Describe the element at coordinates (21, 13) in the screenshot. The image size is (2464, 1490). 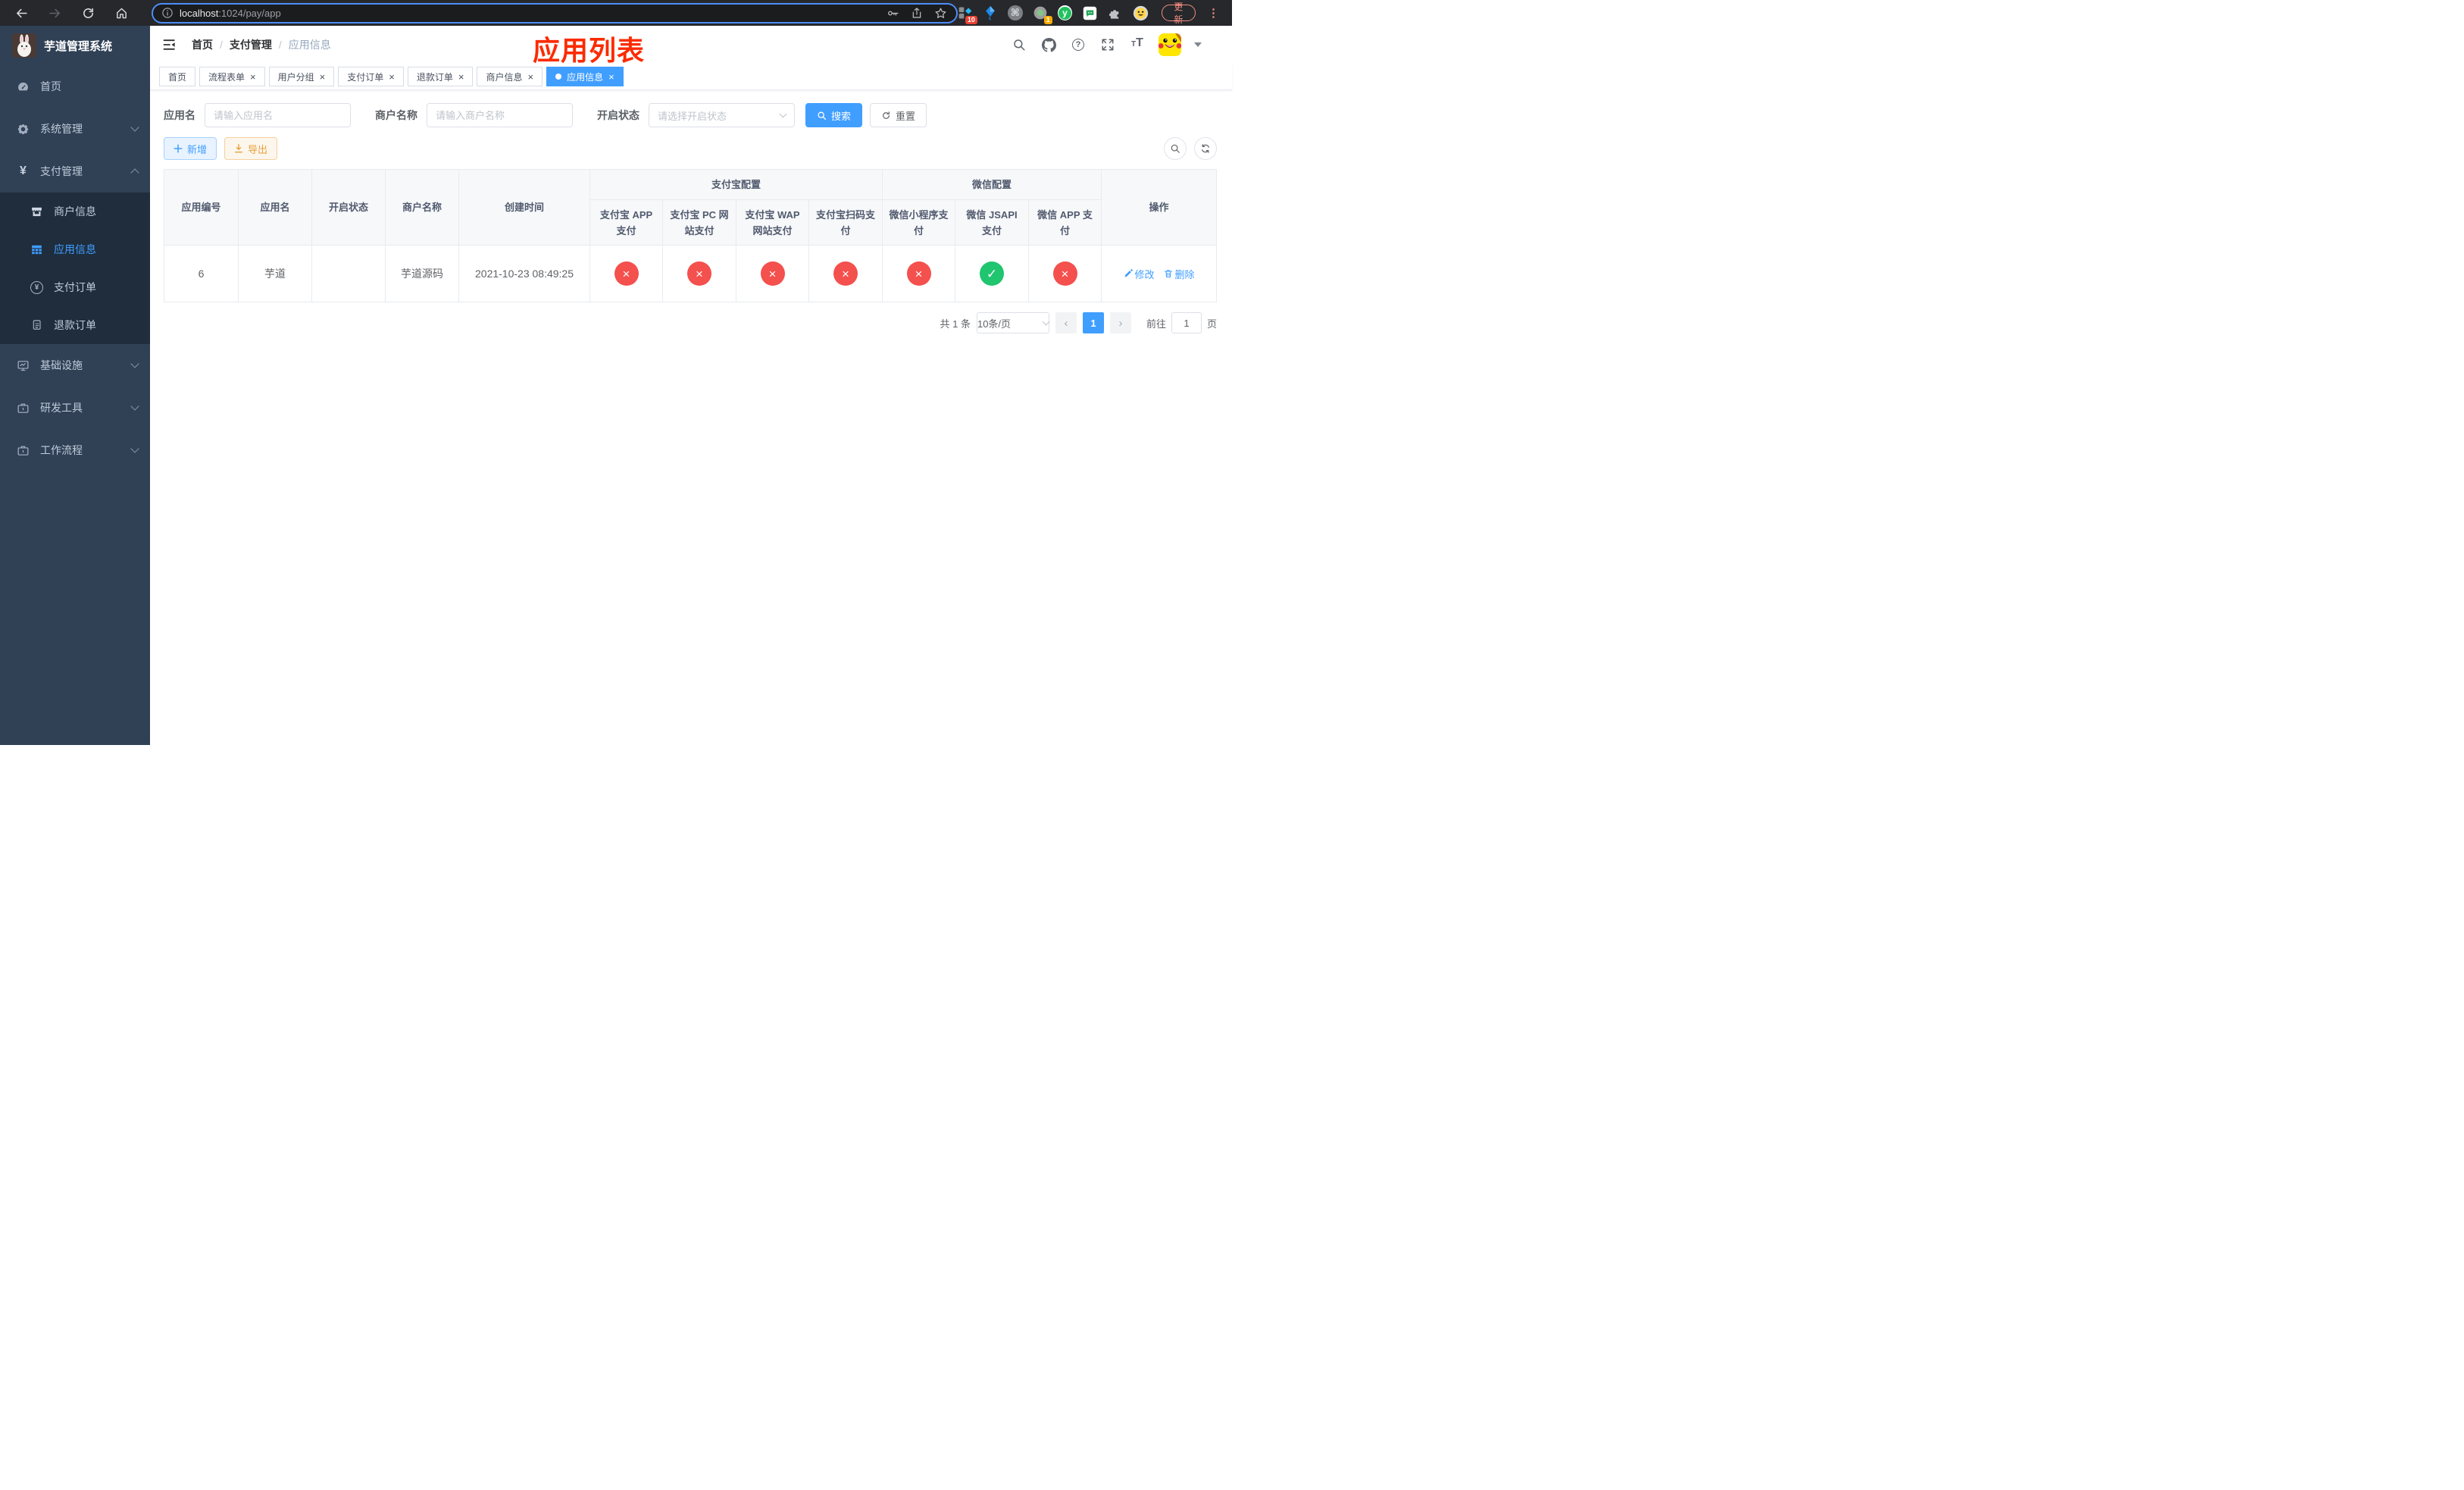
I see `browser-back-button` at that location.